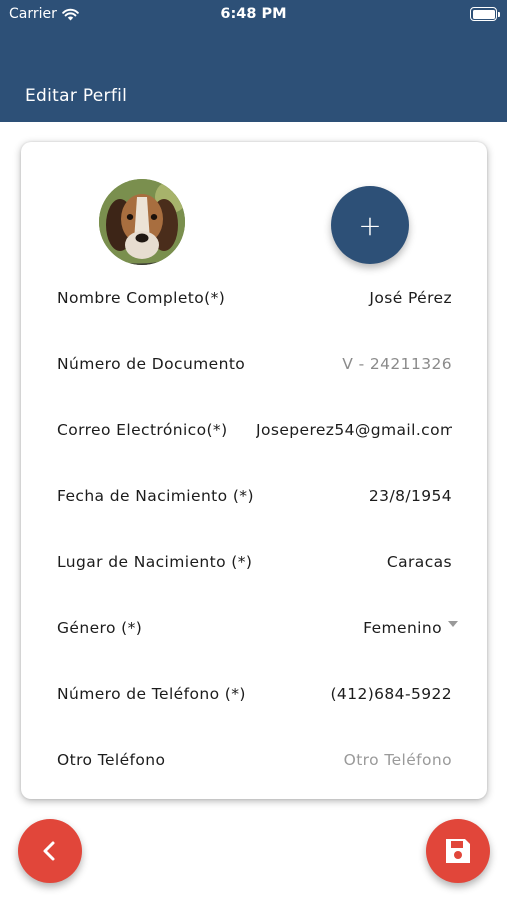 The width and height of the screenshot is (507, 900). I want to click on birthdate-picker: 23/8/1954, so click(410, 496).